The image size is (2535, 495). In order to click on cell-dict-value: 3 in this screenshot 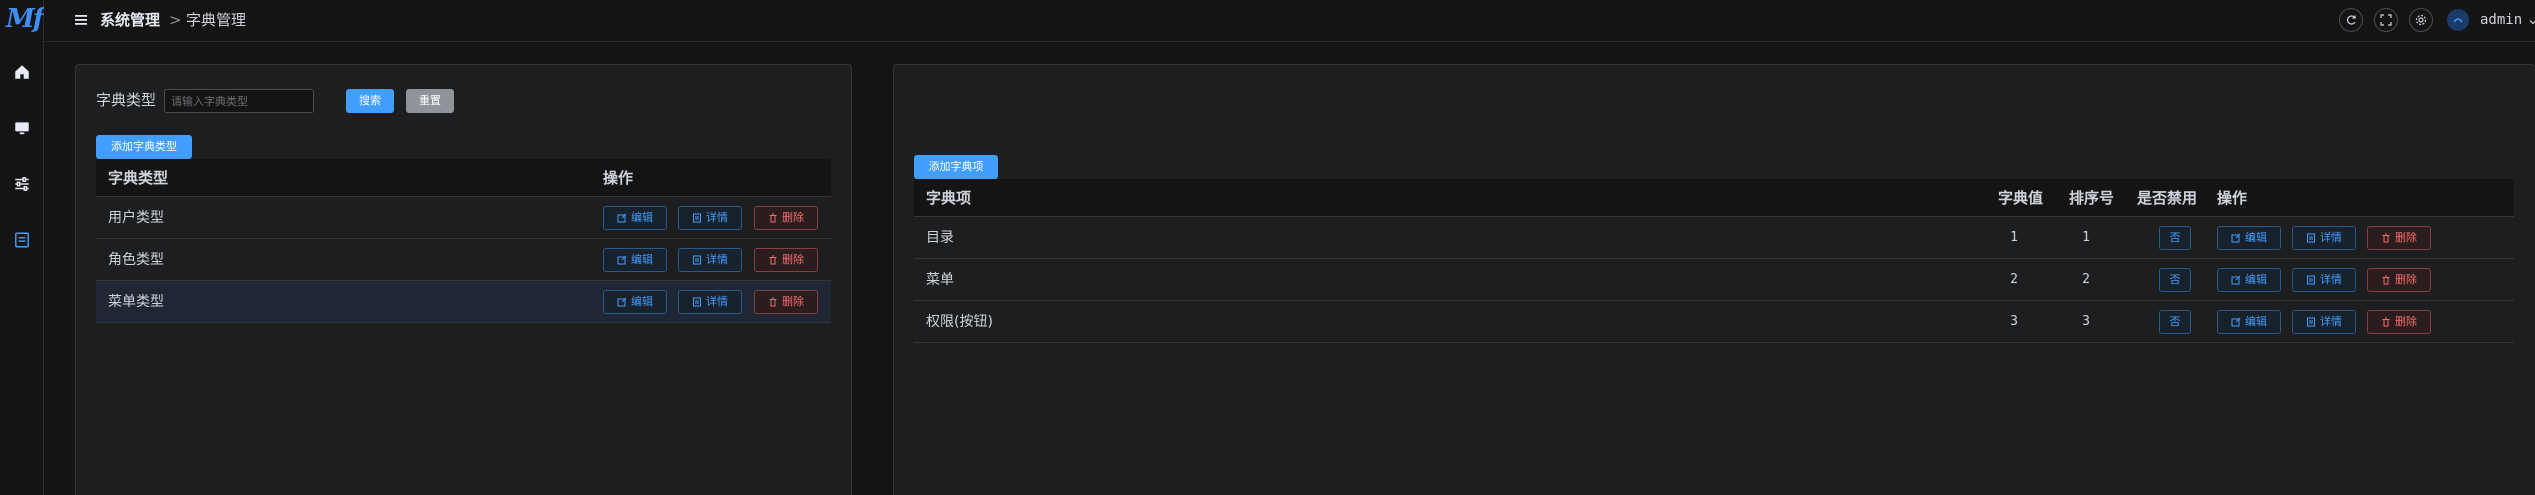, I will do `click(2014, 321)`.